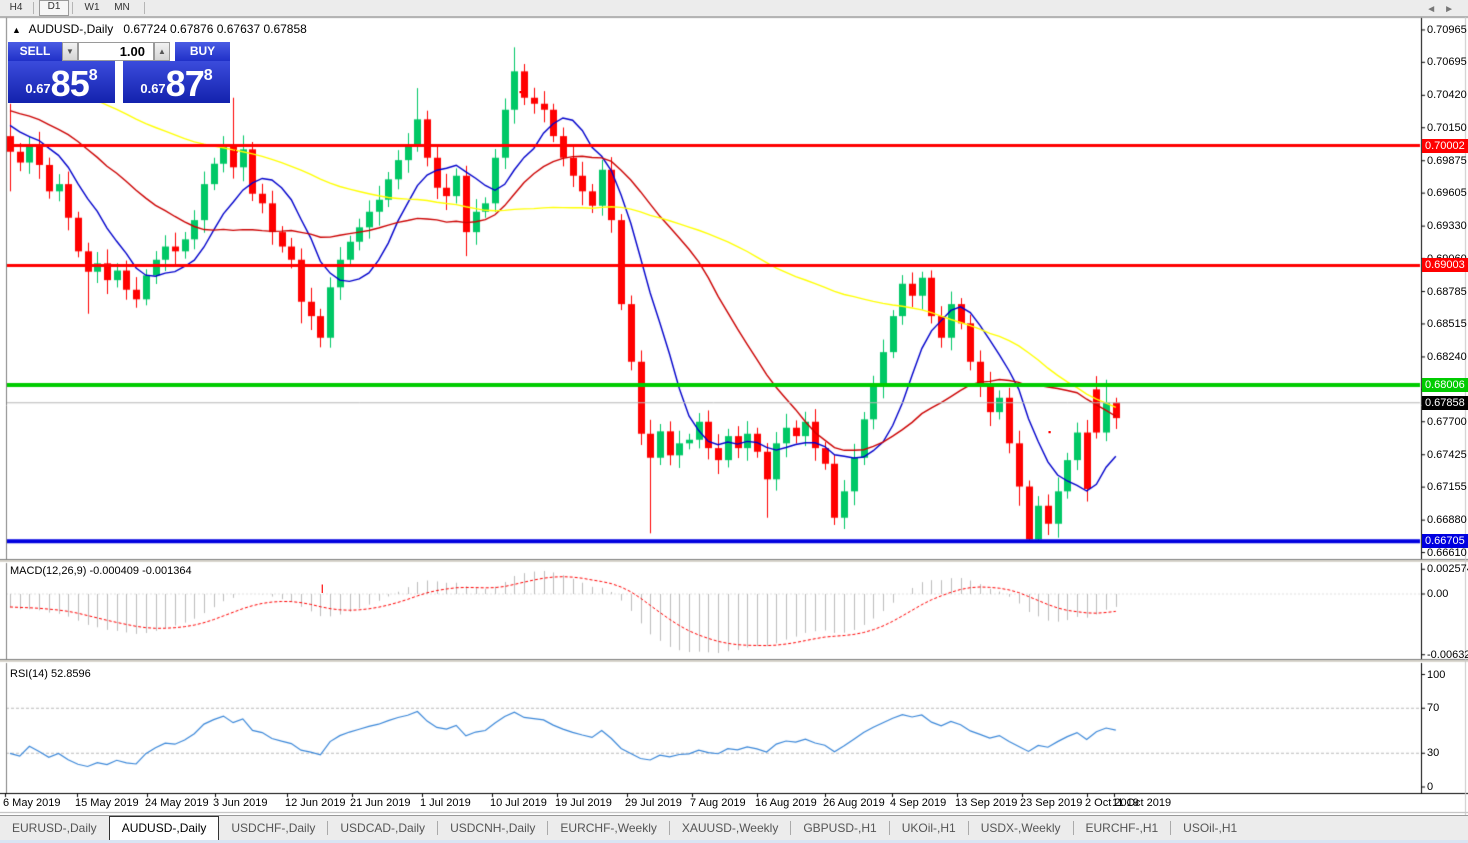 The image size is (1468, 843). Describe the element at coordinates (92, 8) in the screenshot. I see `timeframe-w1-button: W1` at that location.